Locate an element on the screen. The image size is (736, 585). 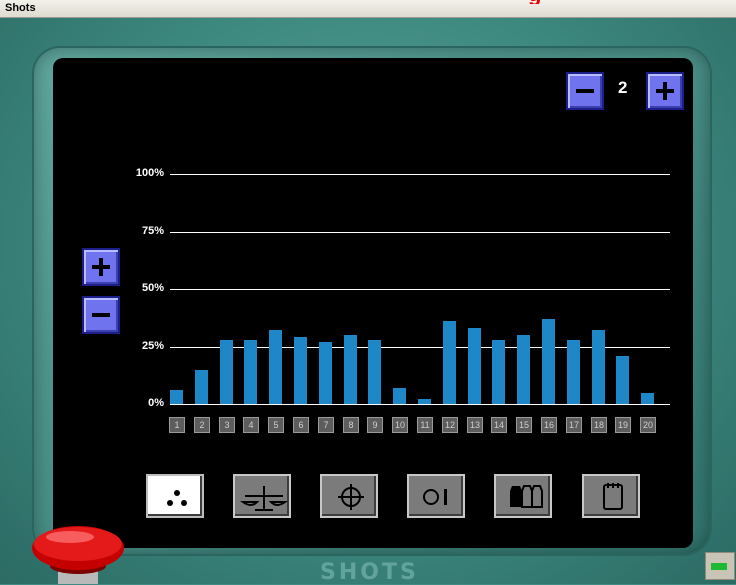
dots-icon is located at coordinates (177, 498).